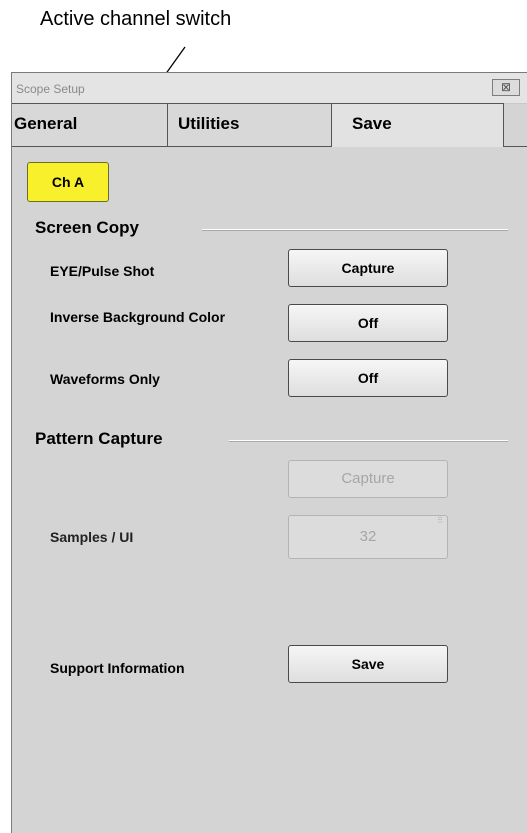 Image resolution: width=527 pixels, height=833 pixels. What do you see at coordinates (368, 378) in the screenshot?
I see `waveforms-only-toggle: Off` at bounding box center [368, 378].